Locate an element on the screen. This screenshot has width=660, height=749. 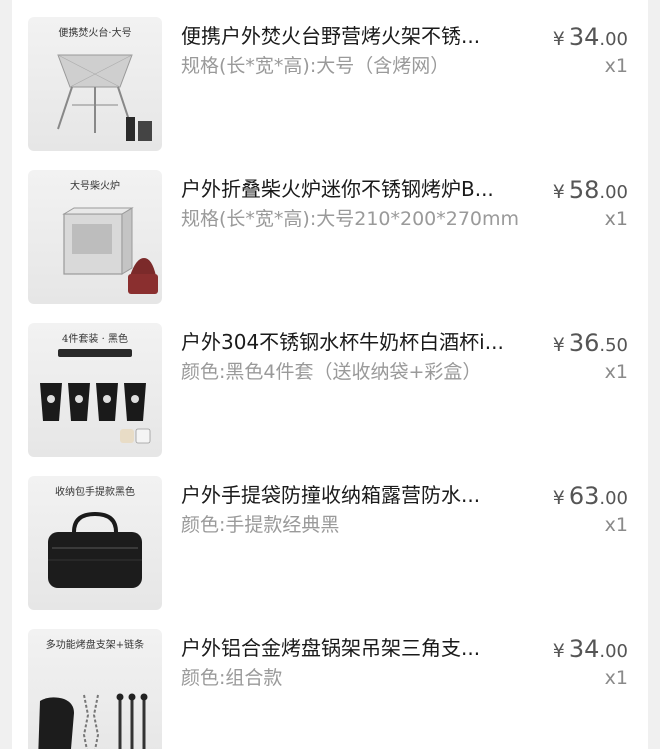
product-price: ¥63.00 is located at coordinates (590, 497).